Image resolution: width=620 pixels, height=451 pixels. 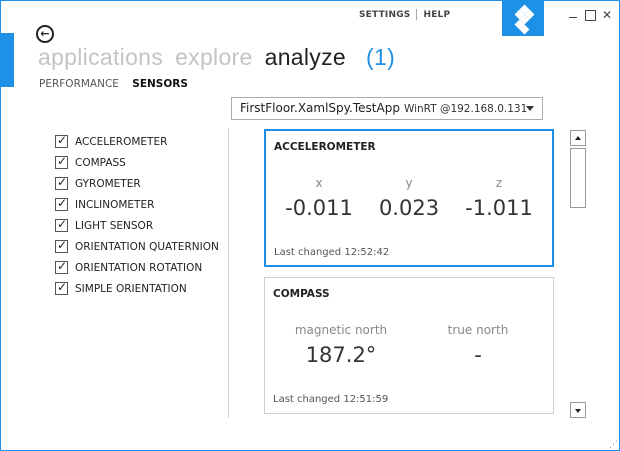 I want to click on nav-applications: applications, so click(x=100, y=57).